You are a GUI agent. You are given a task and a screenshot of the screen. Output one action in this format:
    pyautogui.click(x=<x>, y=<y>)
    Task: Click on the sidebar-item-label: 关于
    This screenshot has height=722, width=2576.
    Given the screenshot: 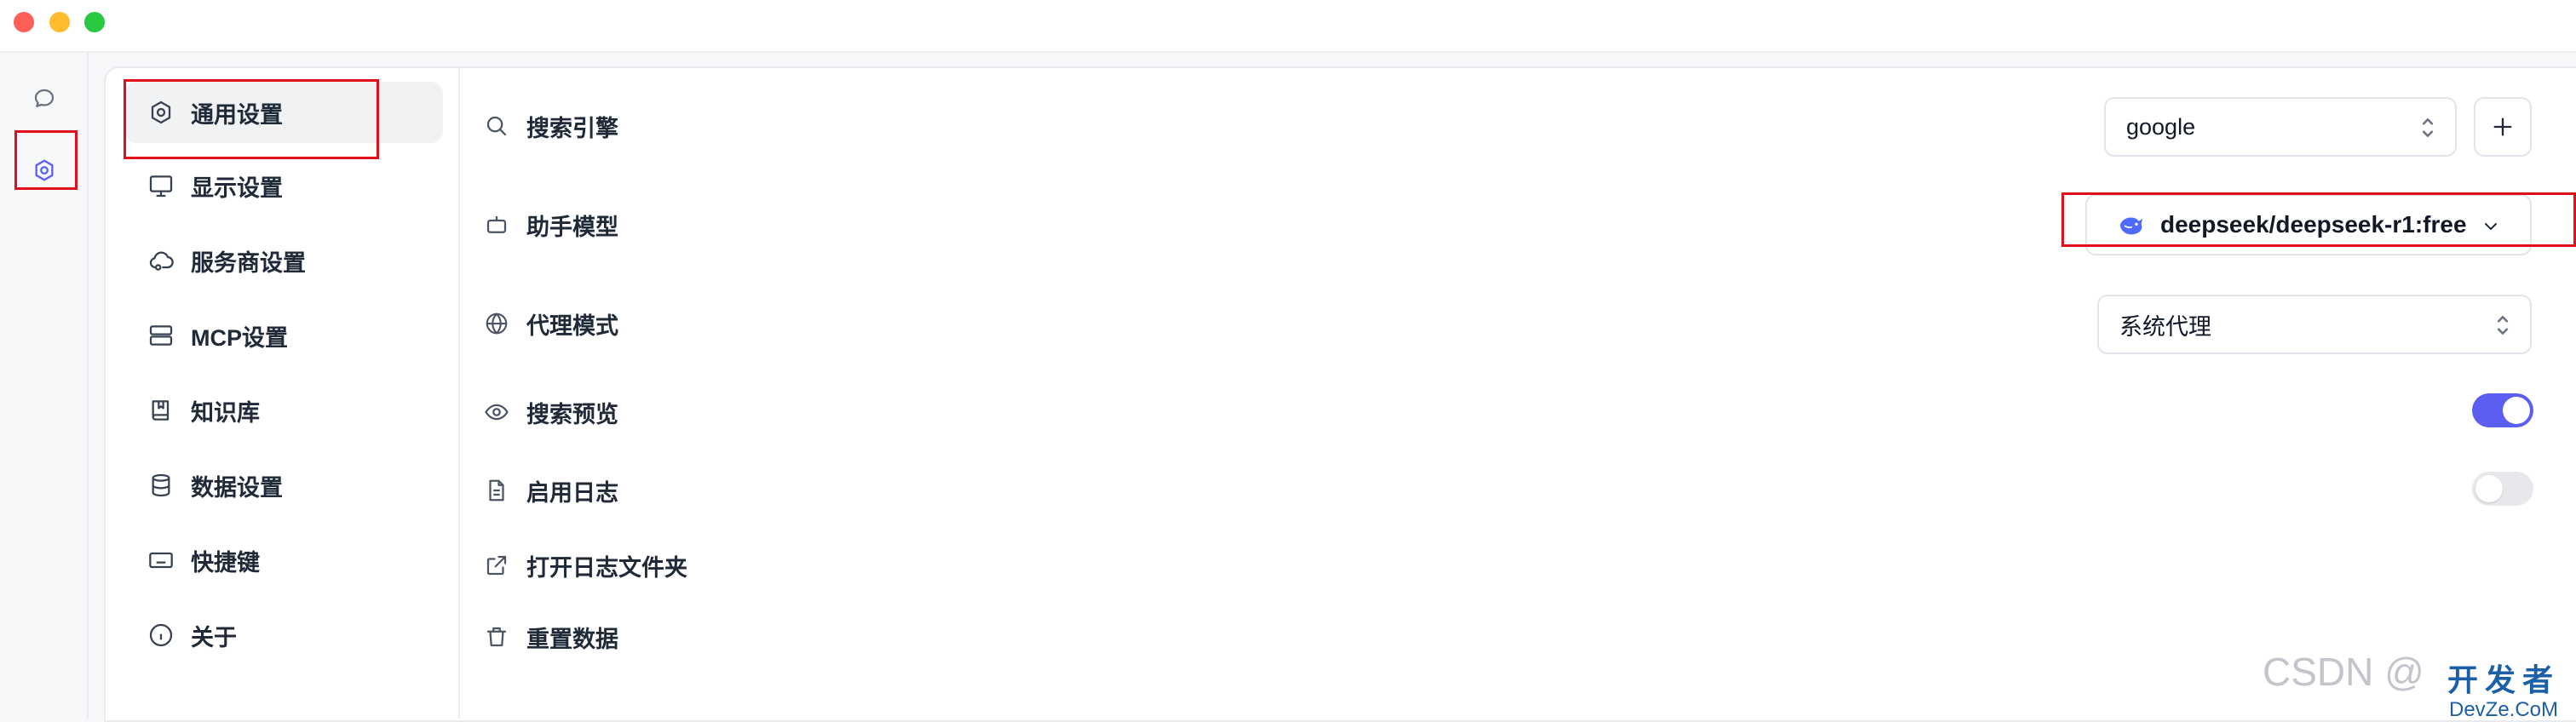 What is the action you would take?
    pyautogui.click(x=214, y=637)
    